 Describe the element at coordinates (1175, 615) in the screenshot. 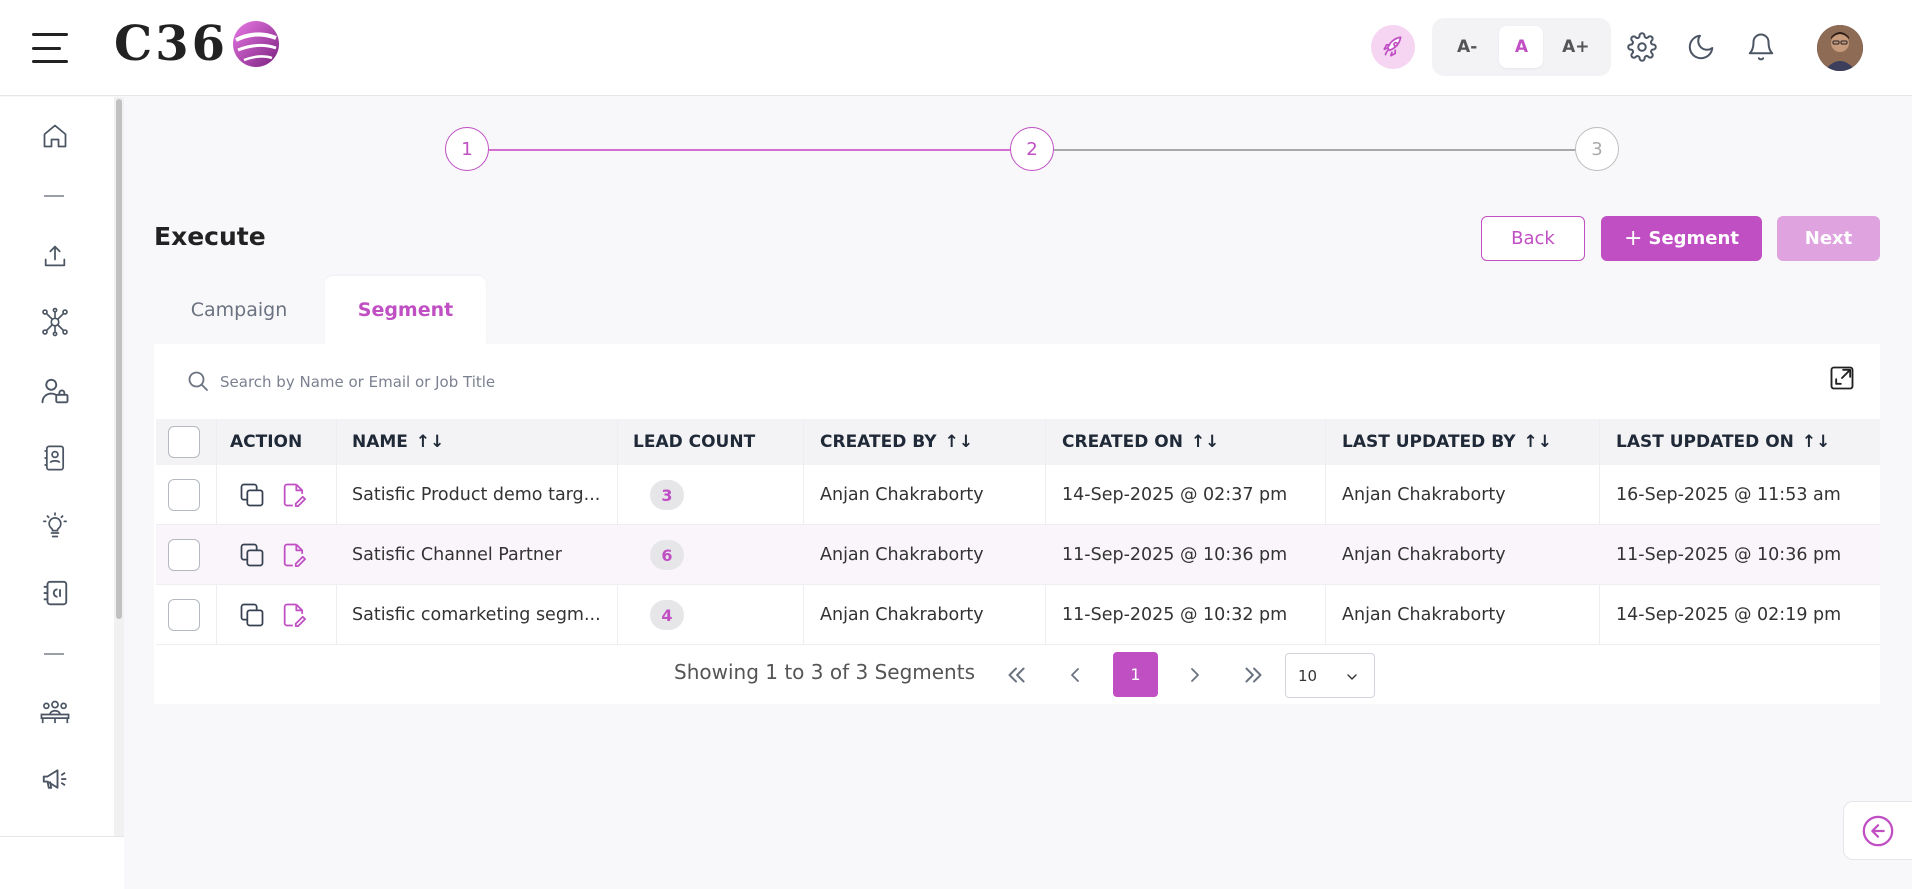

I see `created-on: 11-Sep-2025 @ 10:32 pm` at that location.